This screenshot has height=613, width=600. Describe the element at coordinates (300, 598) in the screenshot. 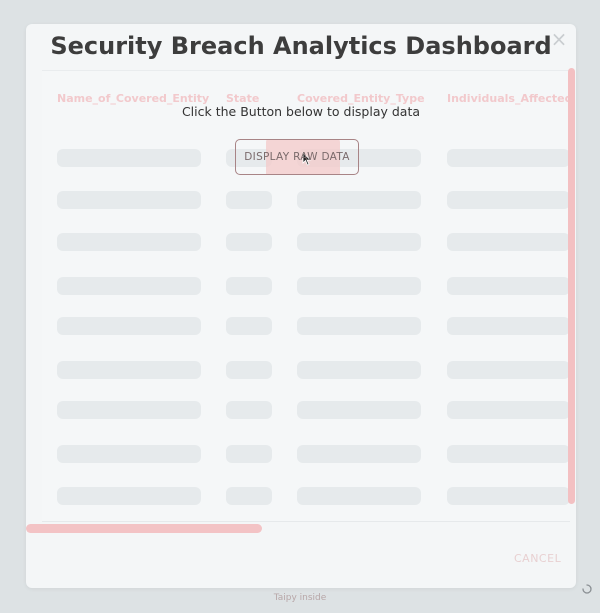

I see `footer-credit: Taipy inside` at that location.